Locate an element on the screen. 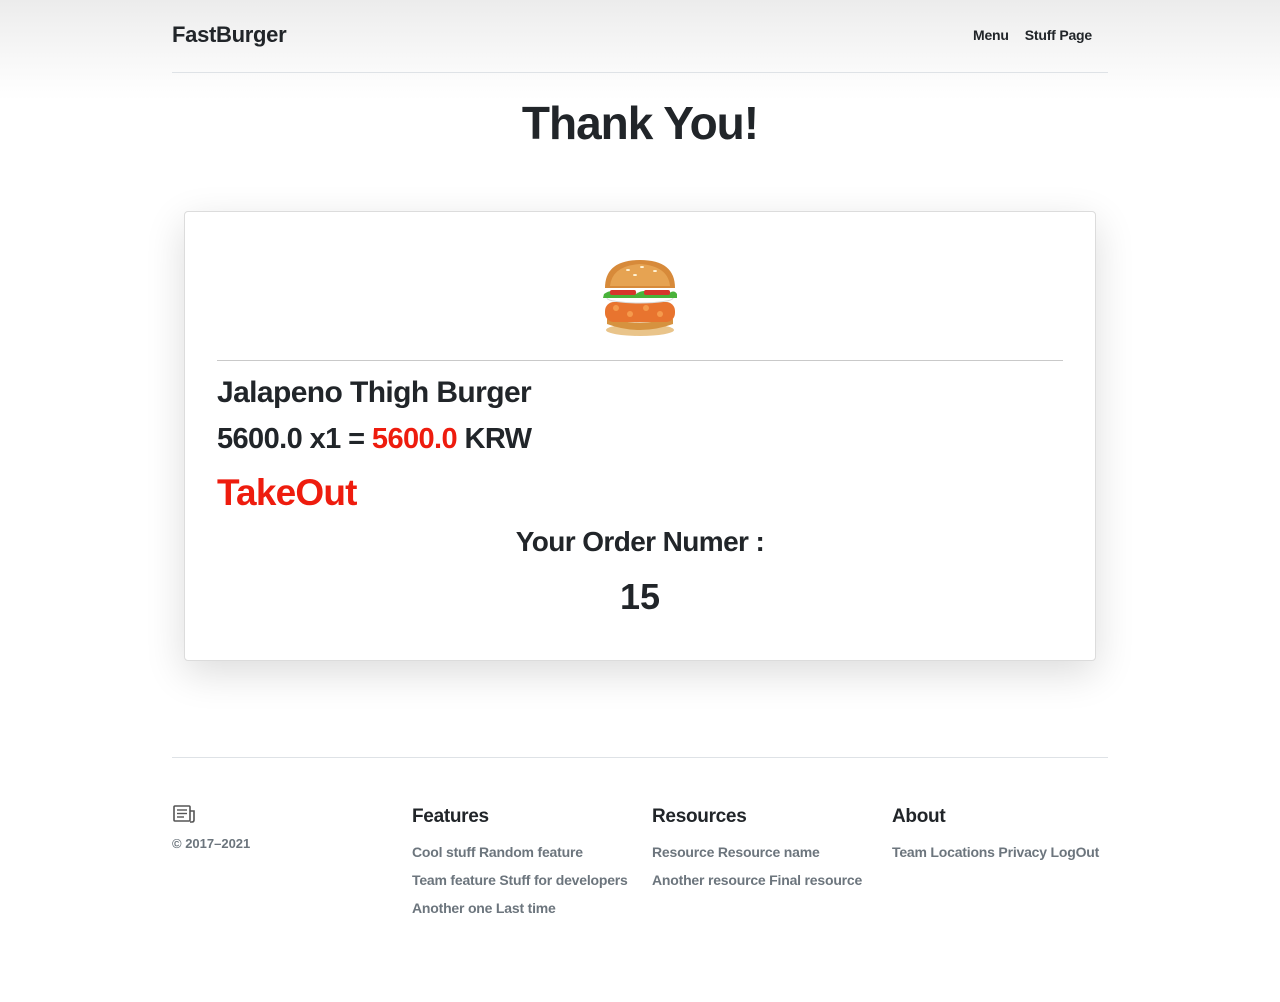 This screenshot has height=1002, width=1280. top-nav: Menu Stuff Page is located at coordinates (1032, 35).